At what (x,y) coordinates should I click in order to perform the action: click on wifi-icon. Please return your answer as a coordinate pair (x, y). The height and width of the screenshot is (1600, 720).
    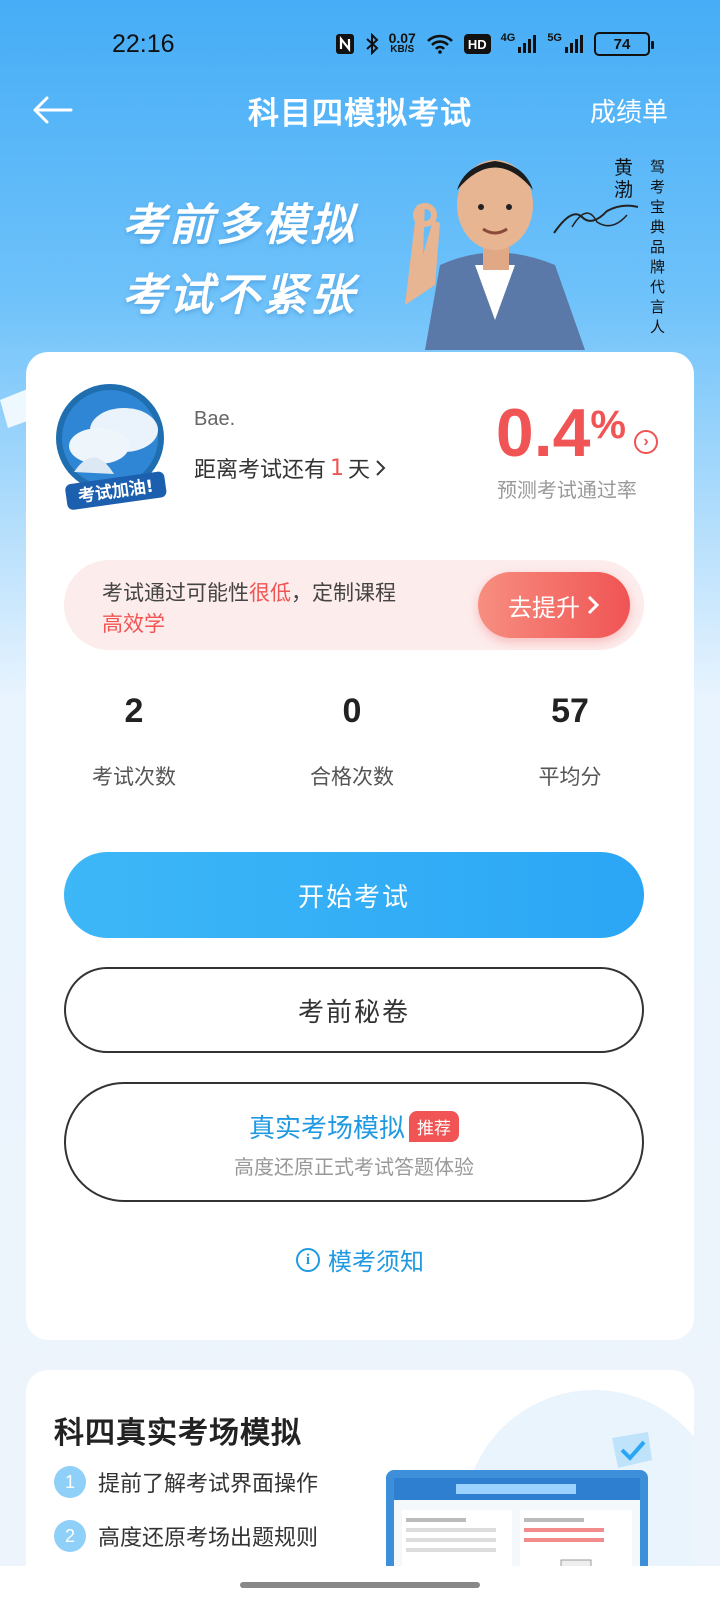
    Looking at the image, I should click on (440, 44).